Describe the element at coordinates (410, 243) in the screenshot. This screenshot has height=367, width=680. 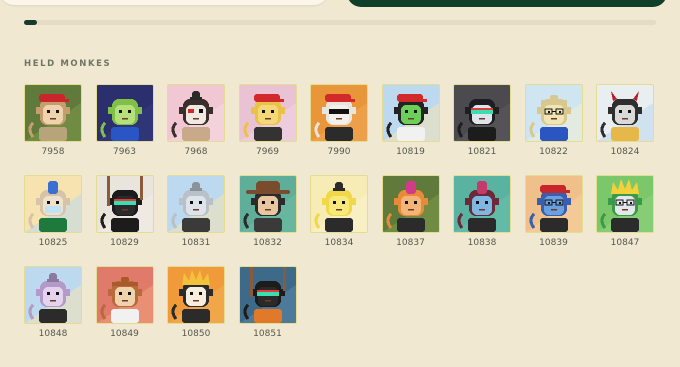
I see `monke-number: 10837` at that location.